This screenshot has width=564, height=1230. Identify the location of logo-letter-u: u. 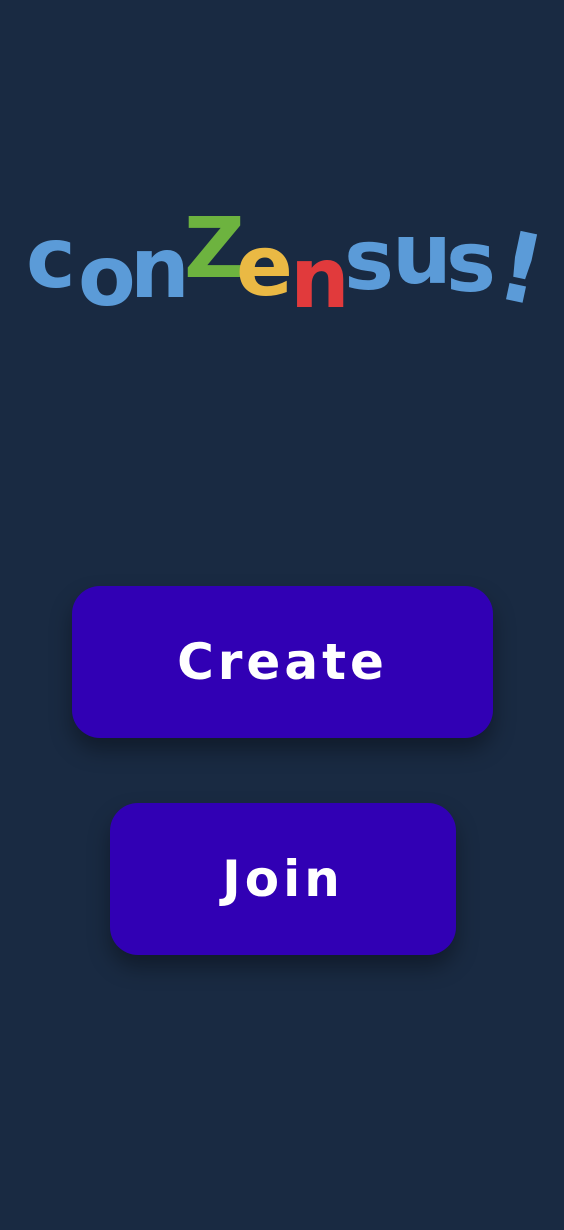
(422, 254).